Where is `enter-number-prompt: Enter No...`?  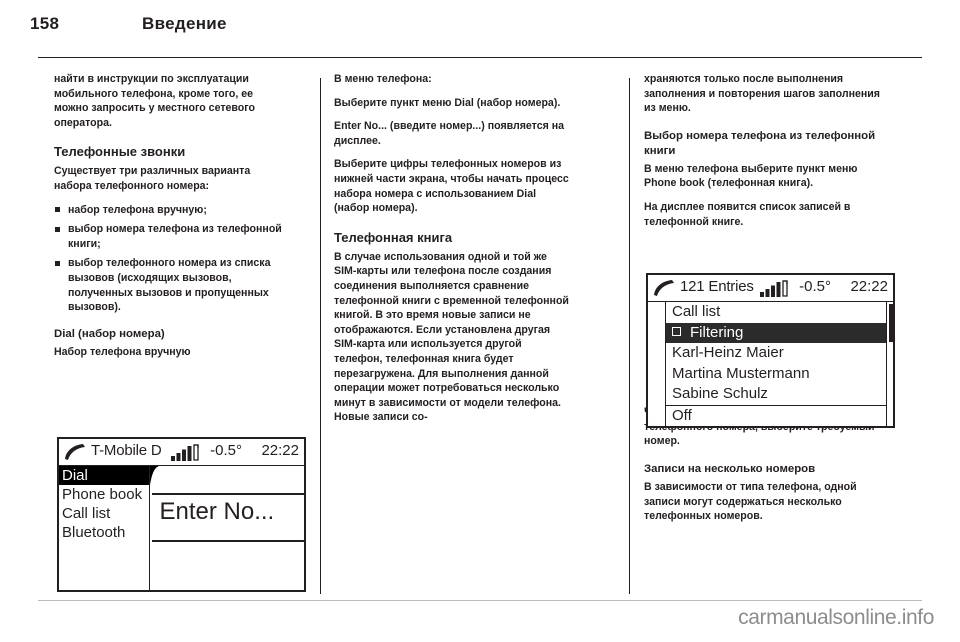
enter-number-prompt: Enter No... is located at coordinates (217, 511).